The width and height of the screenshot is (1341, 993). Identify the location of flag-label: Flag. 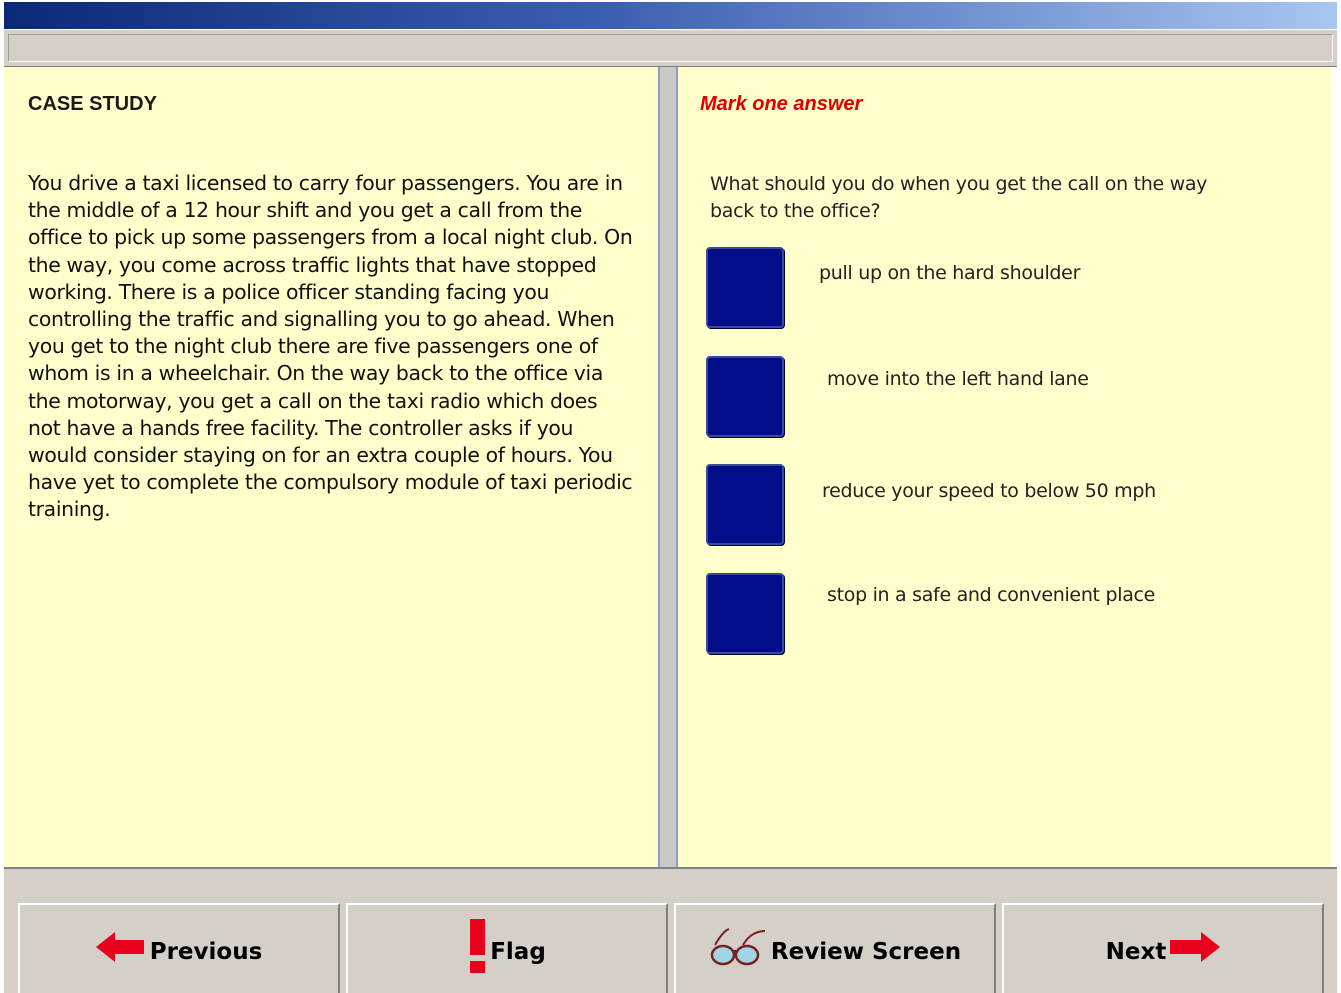
(518, 952).